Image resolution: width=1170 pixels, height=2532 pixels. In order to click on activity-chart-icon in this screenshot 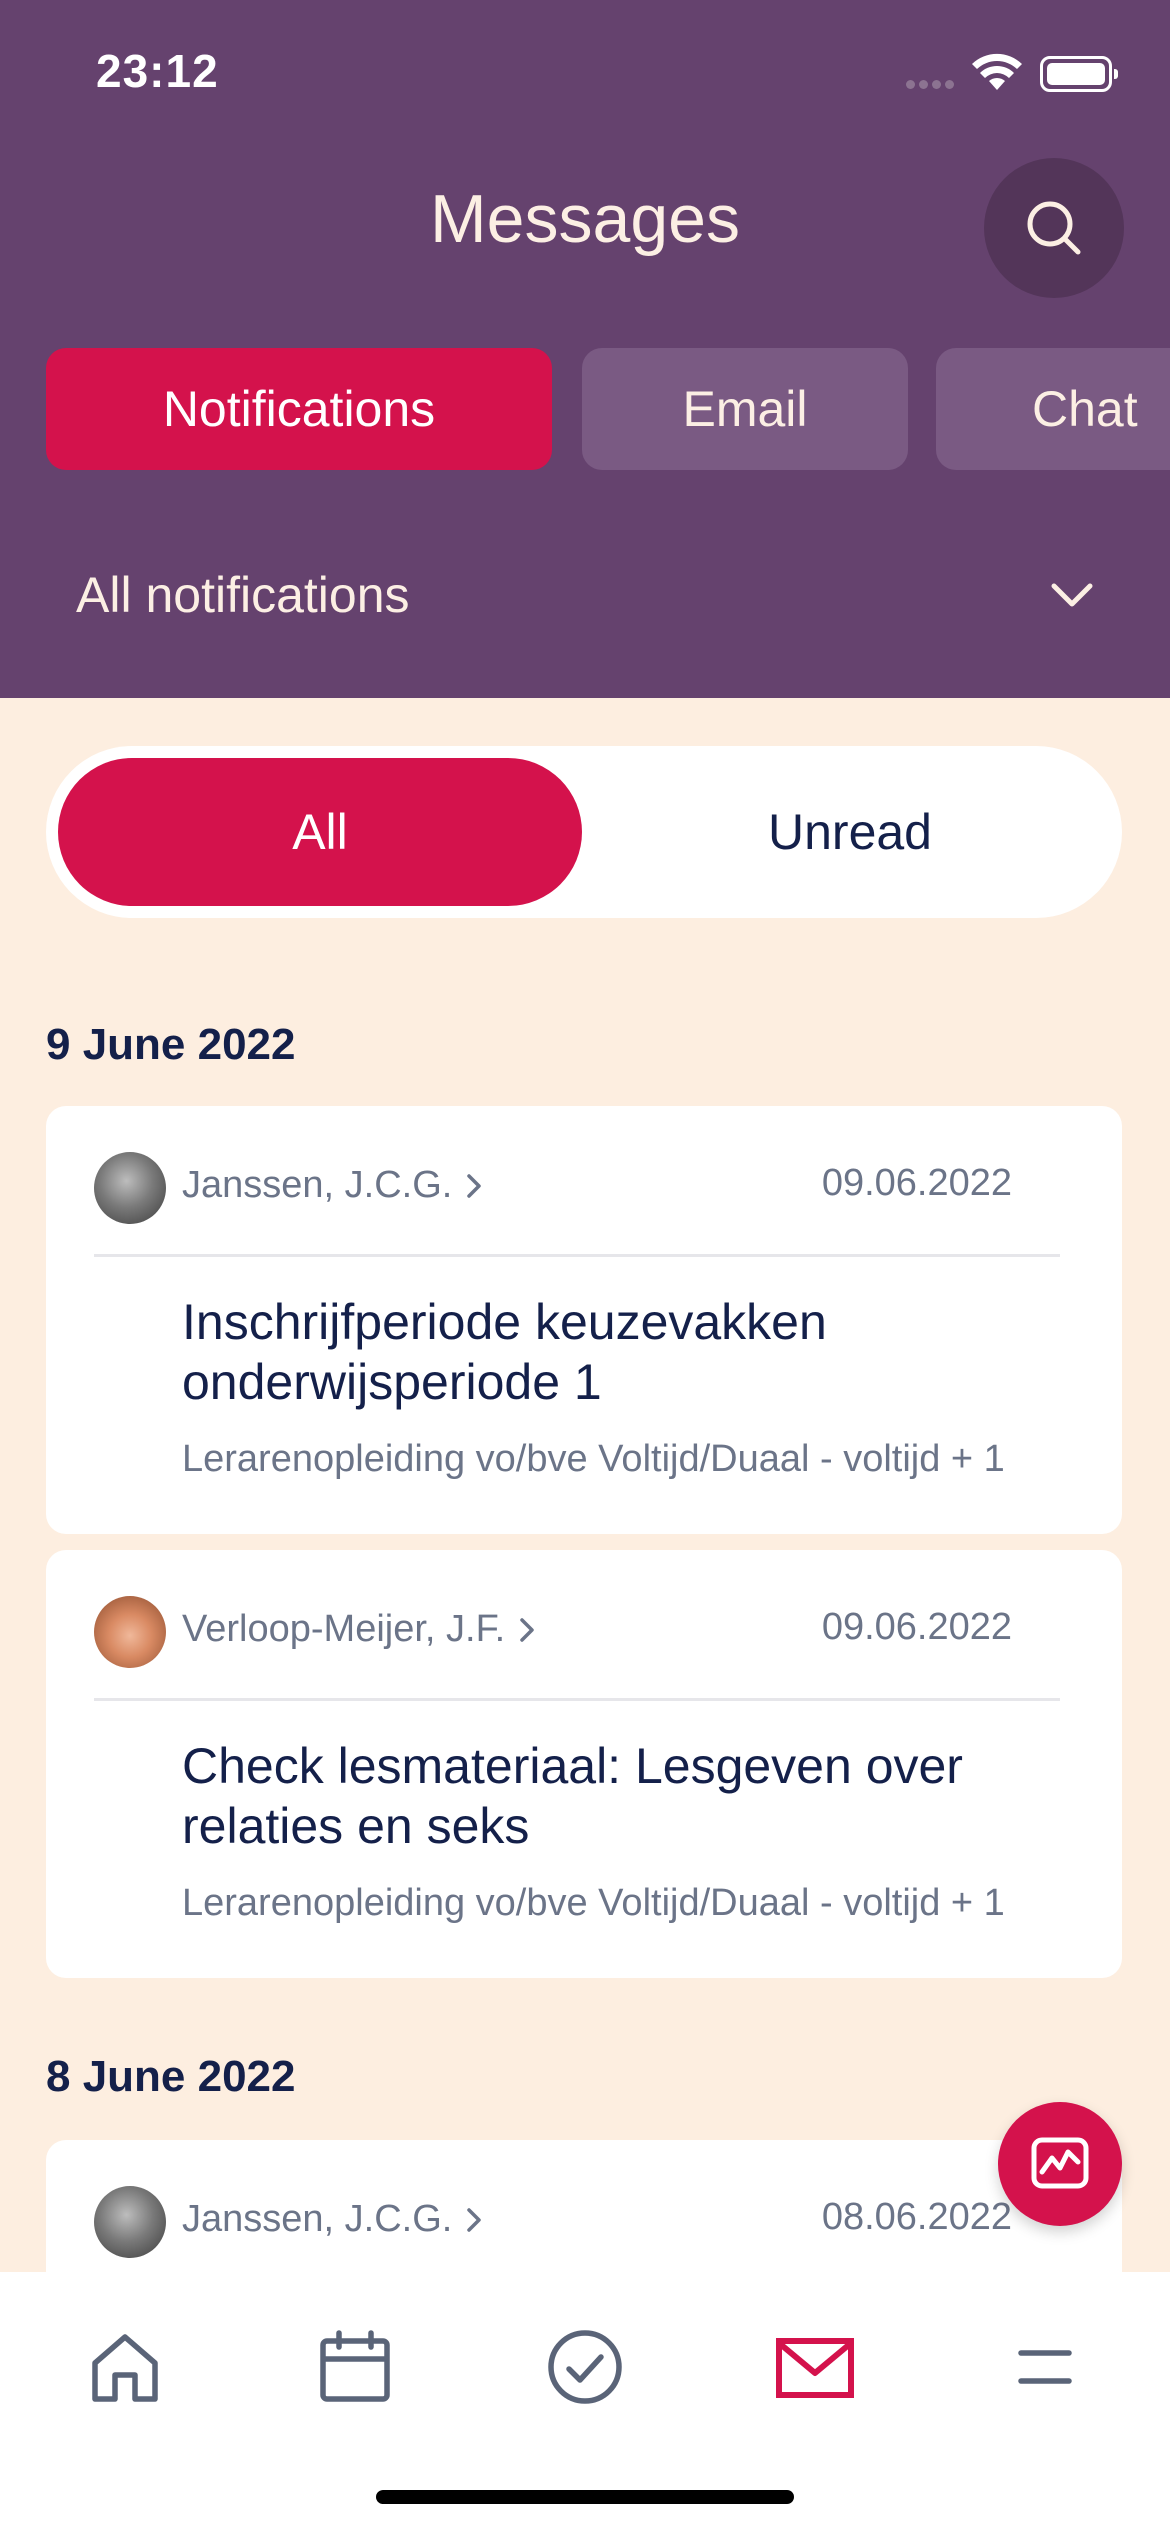, I will do `click(1060, 2163)`.